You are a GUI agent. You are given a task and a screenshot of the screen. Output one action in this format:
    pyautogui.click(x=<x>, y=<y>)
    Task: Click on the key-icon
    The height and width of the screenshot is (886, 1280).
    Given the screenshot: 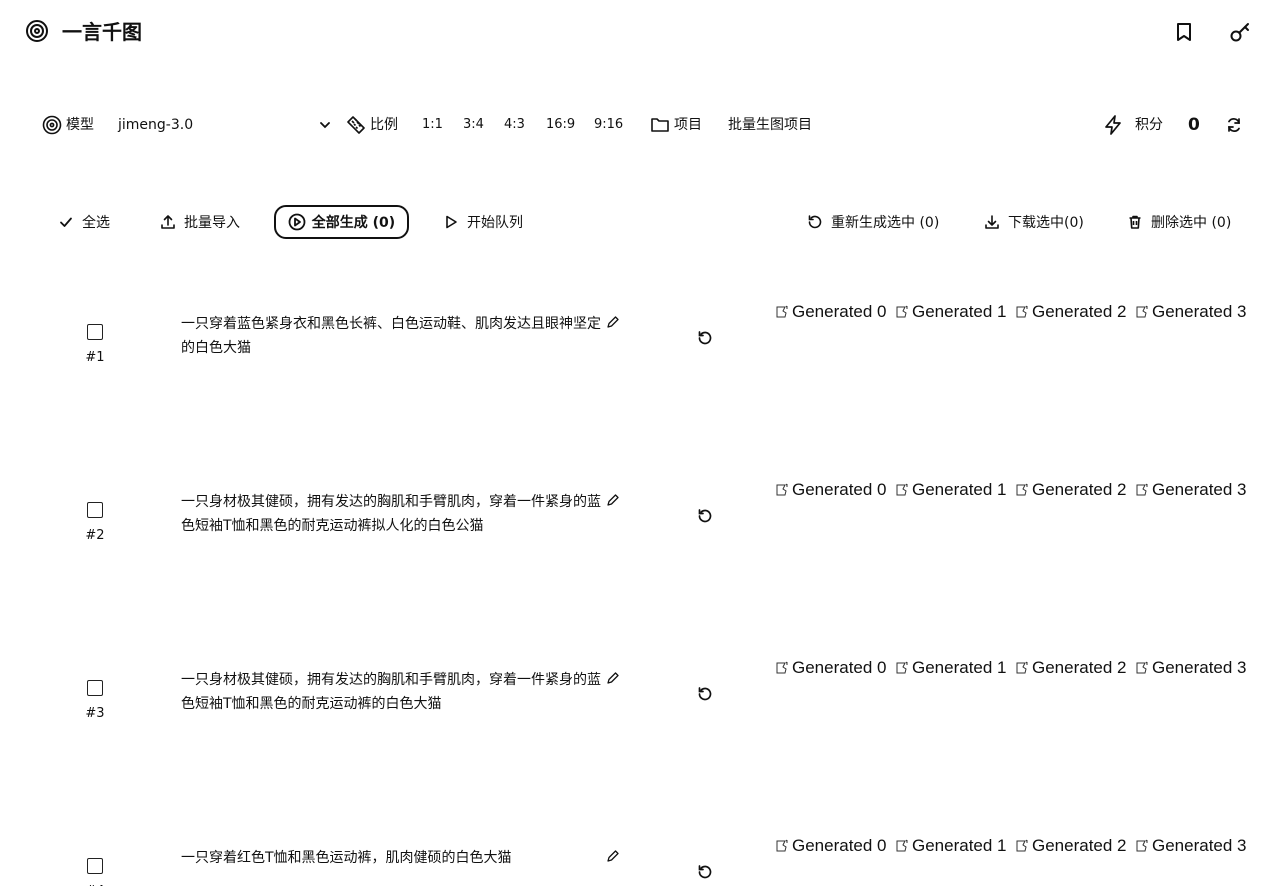 What is the action you would take?
    pyautogui.click(x=1240, y=32)
    